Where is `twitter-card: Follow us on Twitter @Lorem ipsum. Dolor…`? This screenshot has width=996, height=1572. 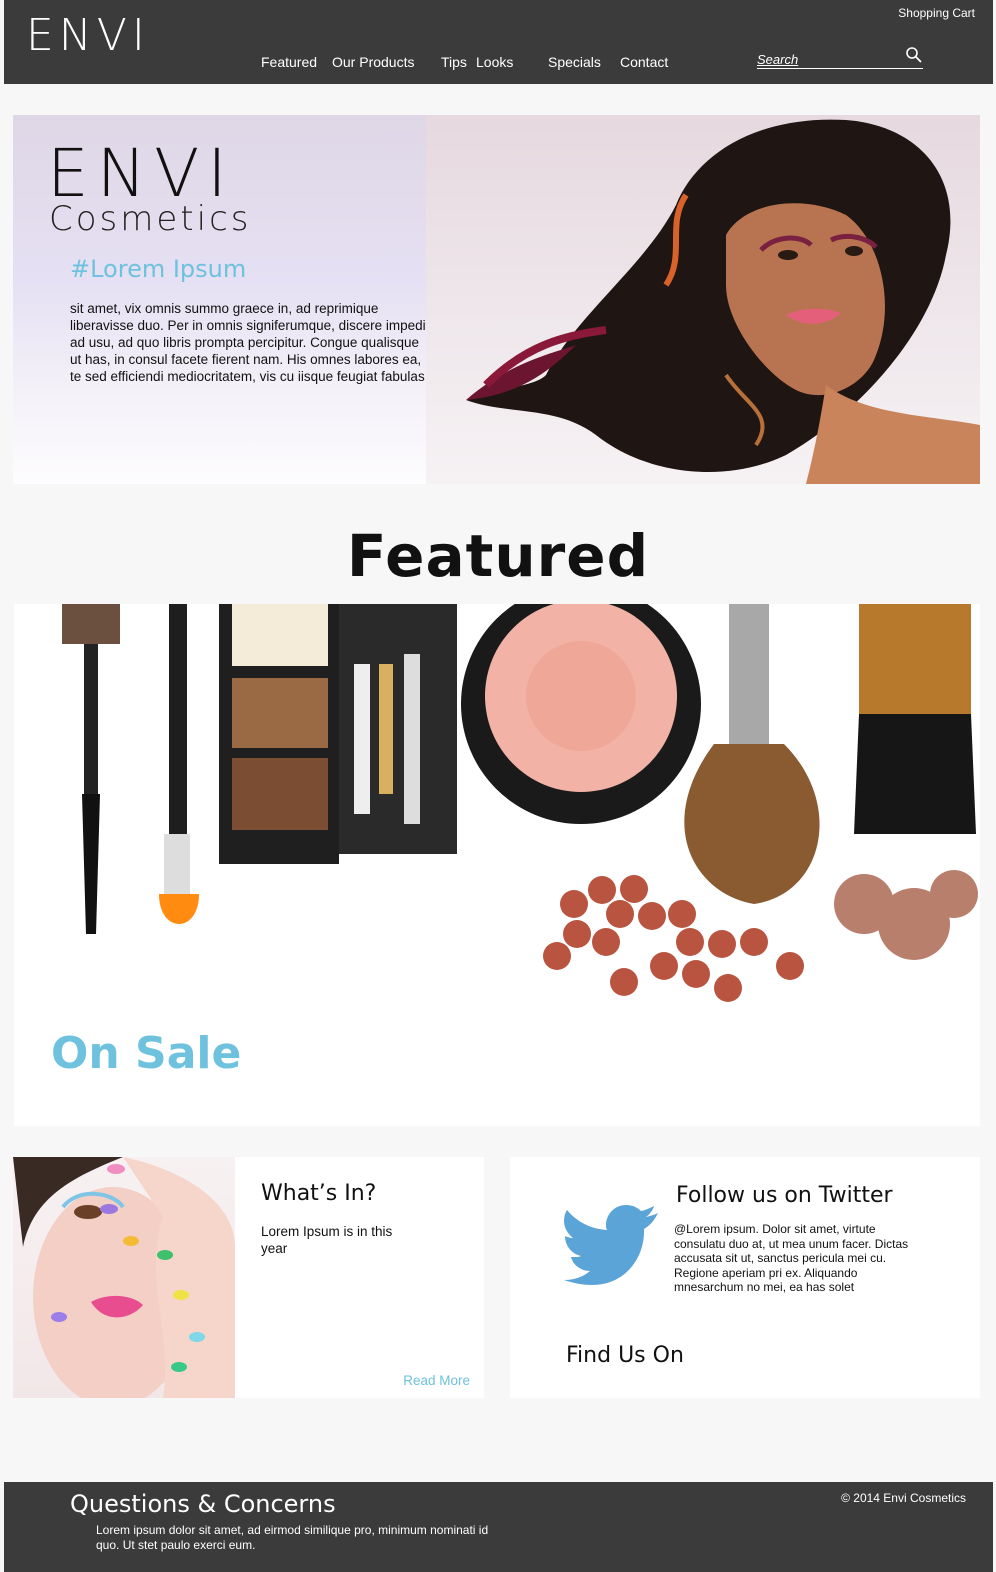
twitter-card: Follow us on Twitter @Lorem ipsum. Dolor… is located at coordinates (745, 1277).